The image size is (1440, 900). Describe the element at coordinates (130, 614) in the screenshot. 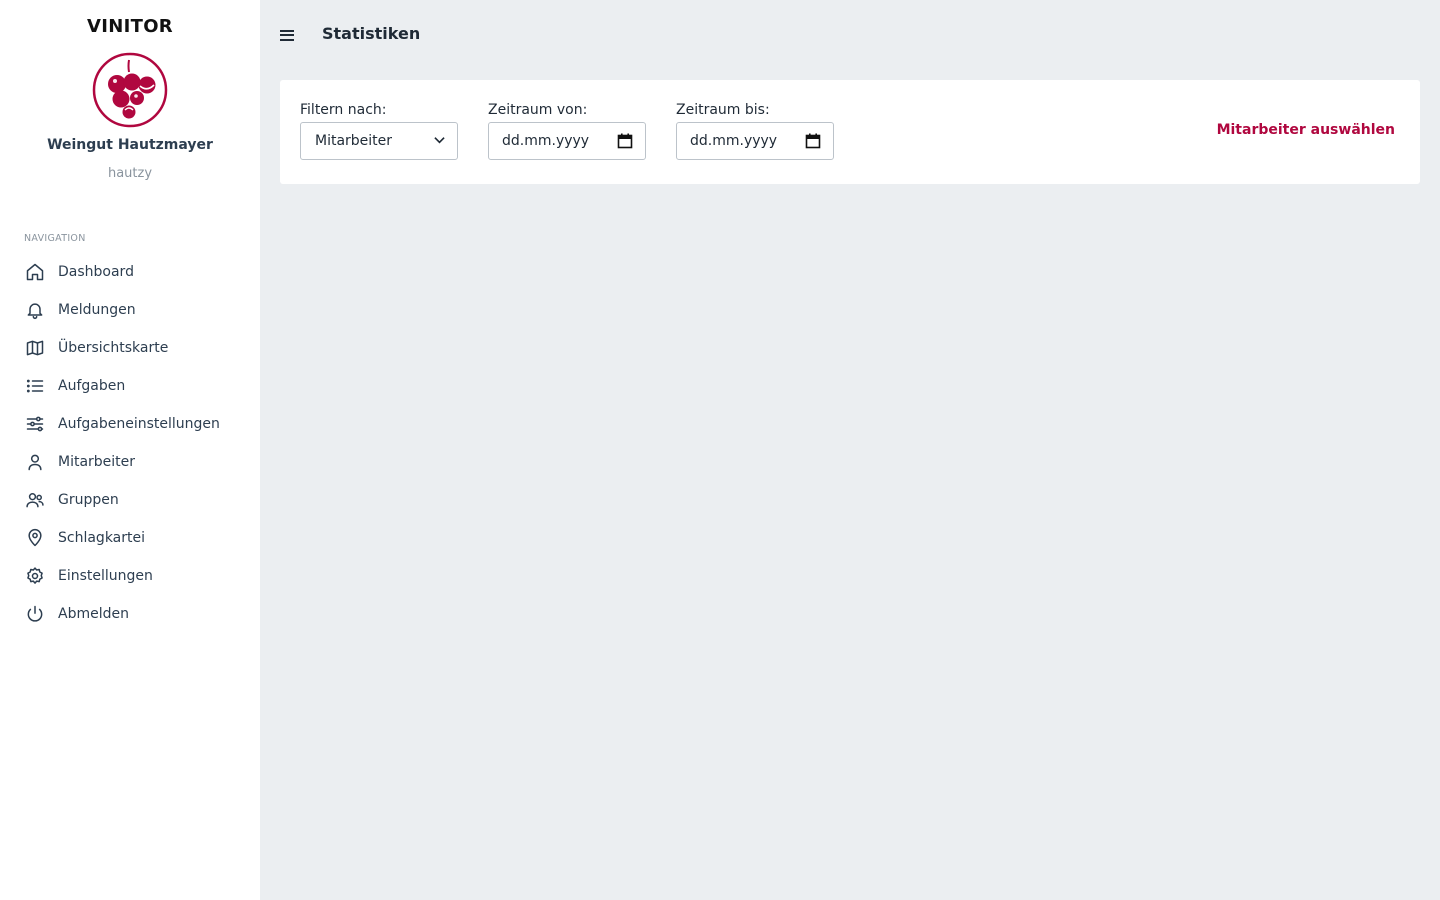

I see `sidebar-item-abmelden: Abmelden` at that location.